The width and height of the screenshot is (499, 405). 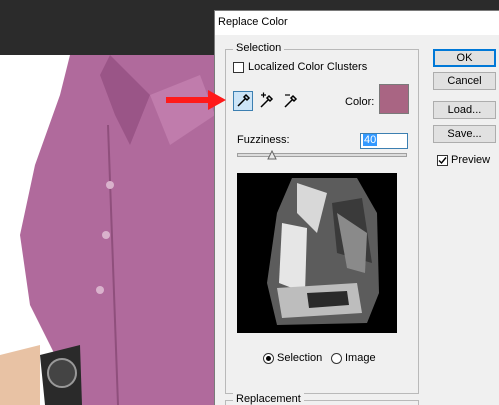 I want to click on image-radio-label: Image, so click(x=360, y=358).